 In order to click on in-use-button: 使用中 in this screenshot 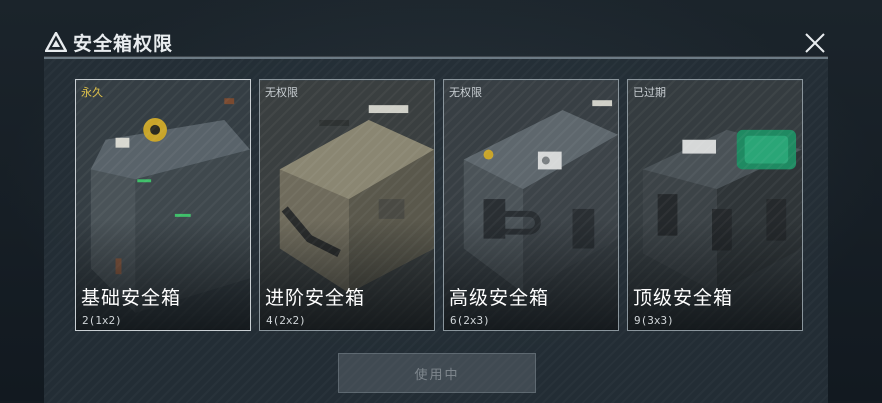, I will do `click(437, 373)`.